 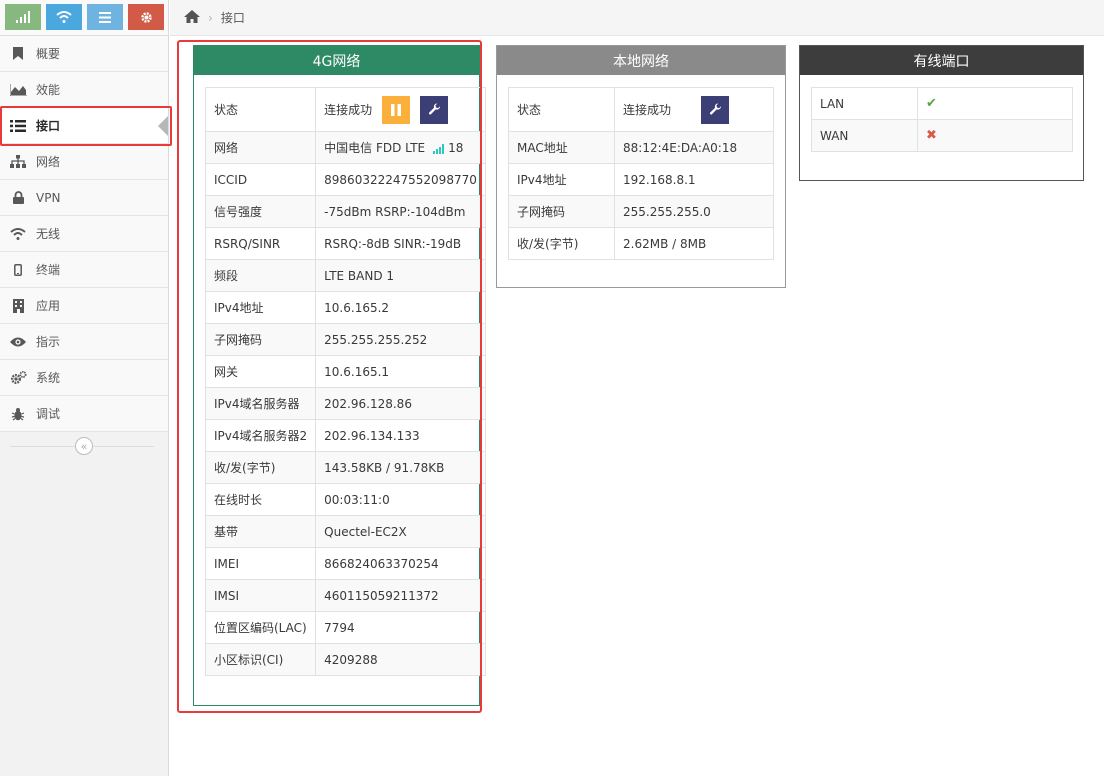 What do you see at coordinates (641, 60) in the screenshot?
I see `panel-title: 本地网络` at bounding box center [641, 60].